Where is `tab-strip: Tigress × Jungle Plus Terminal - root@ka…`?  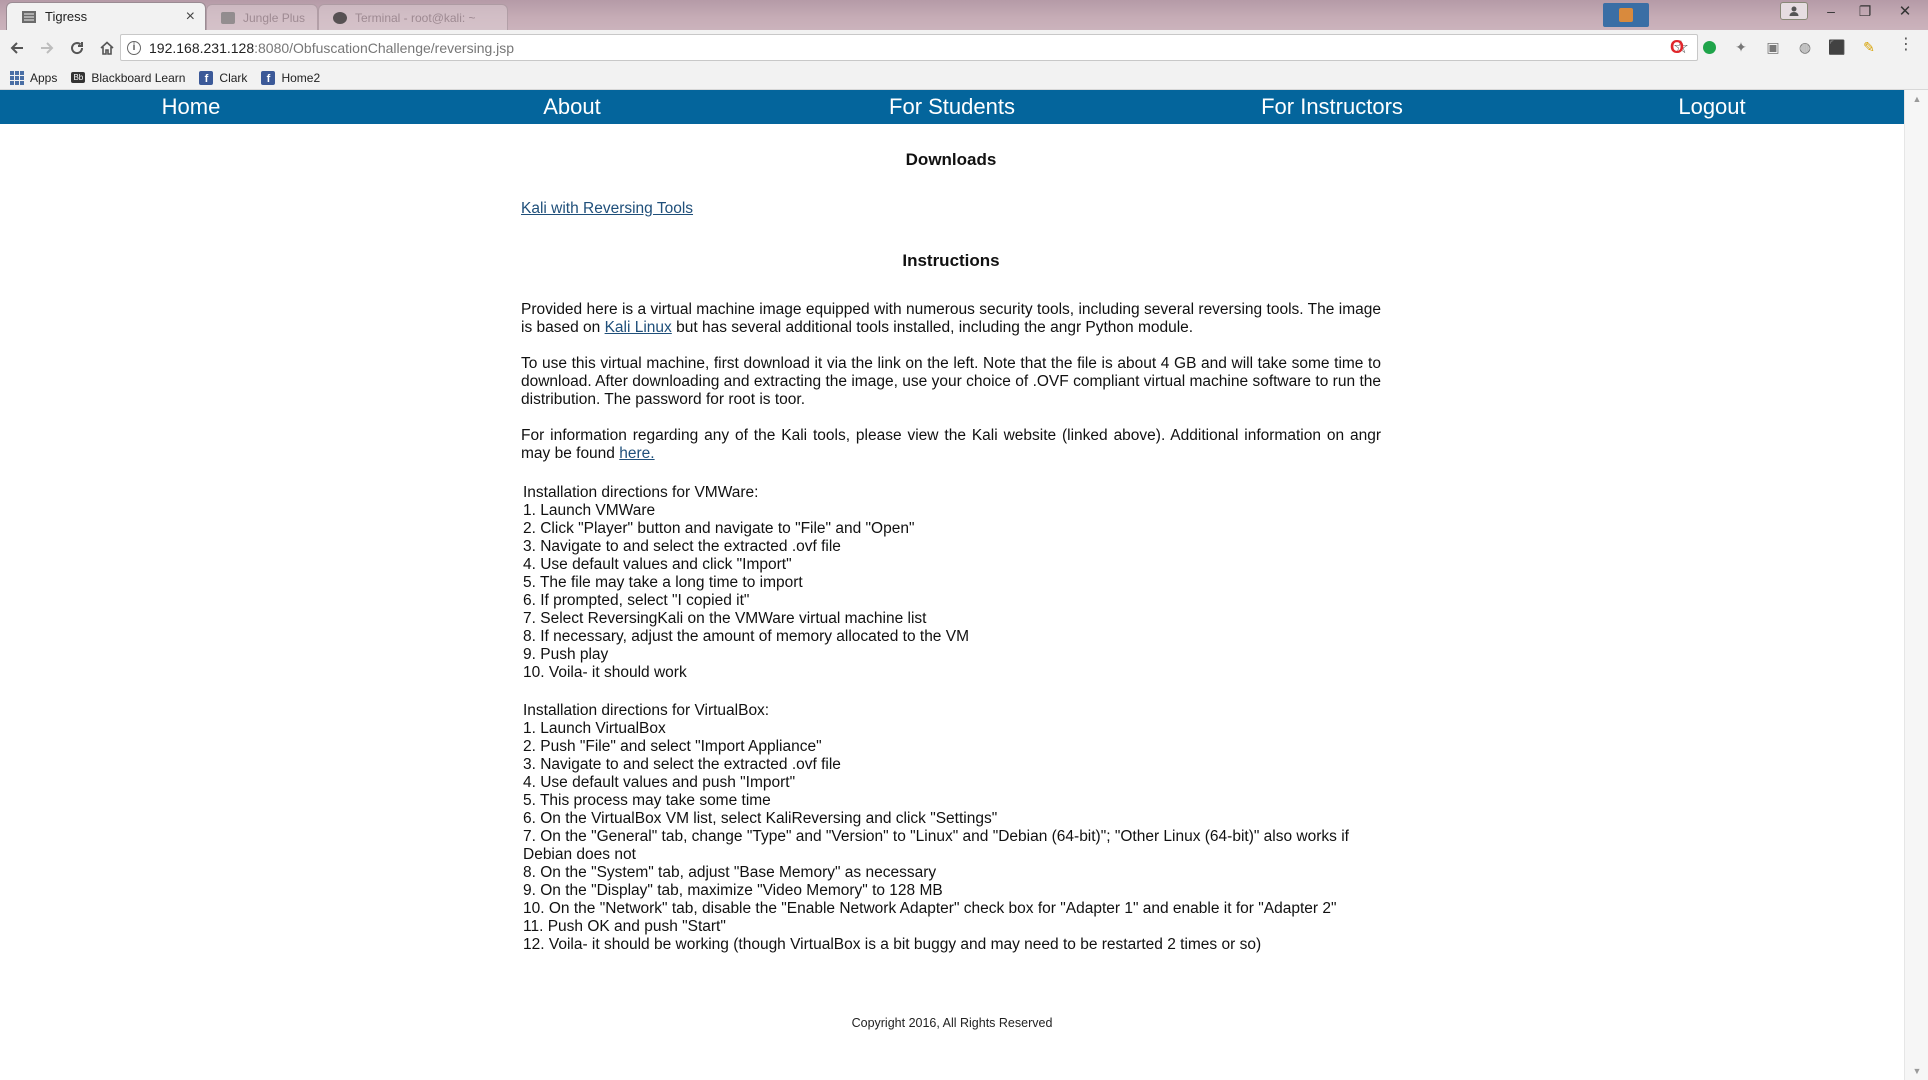
tab-strip: Tigress × Jungle Plus Terminal - root@ka… is located at coordinates (964, 15).